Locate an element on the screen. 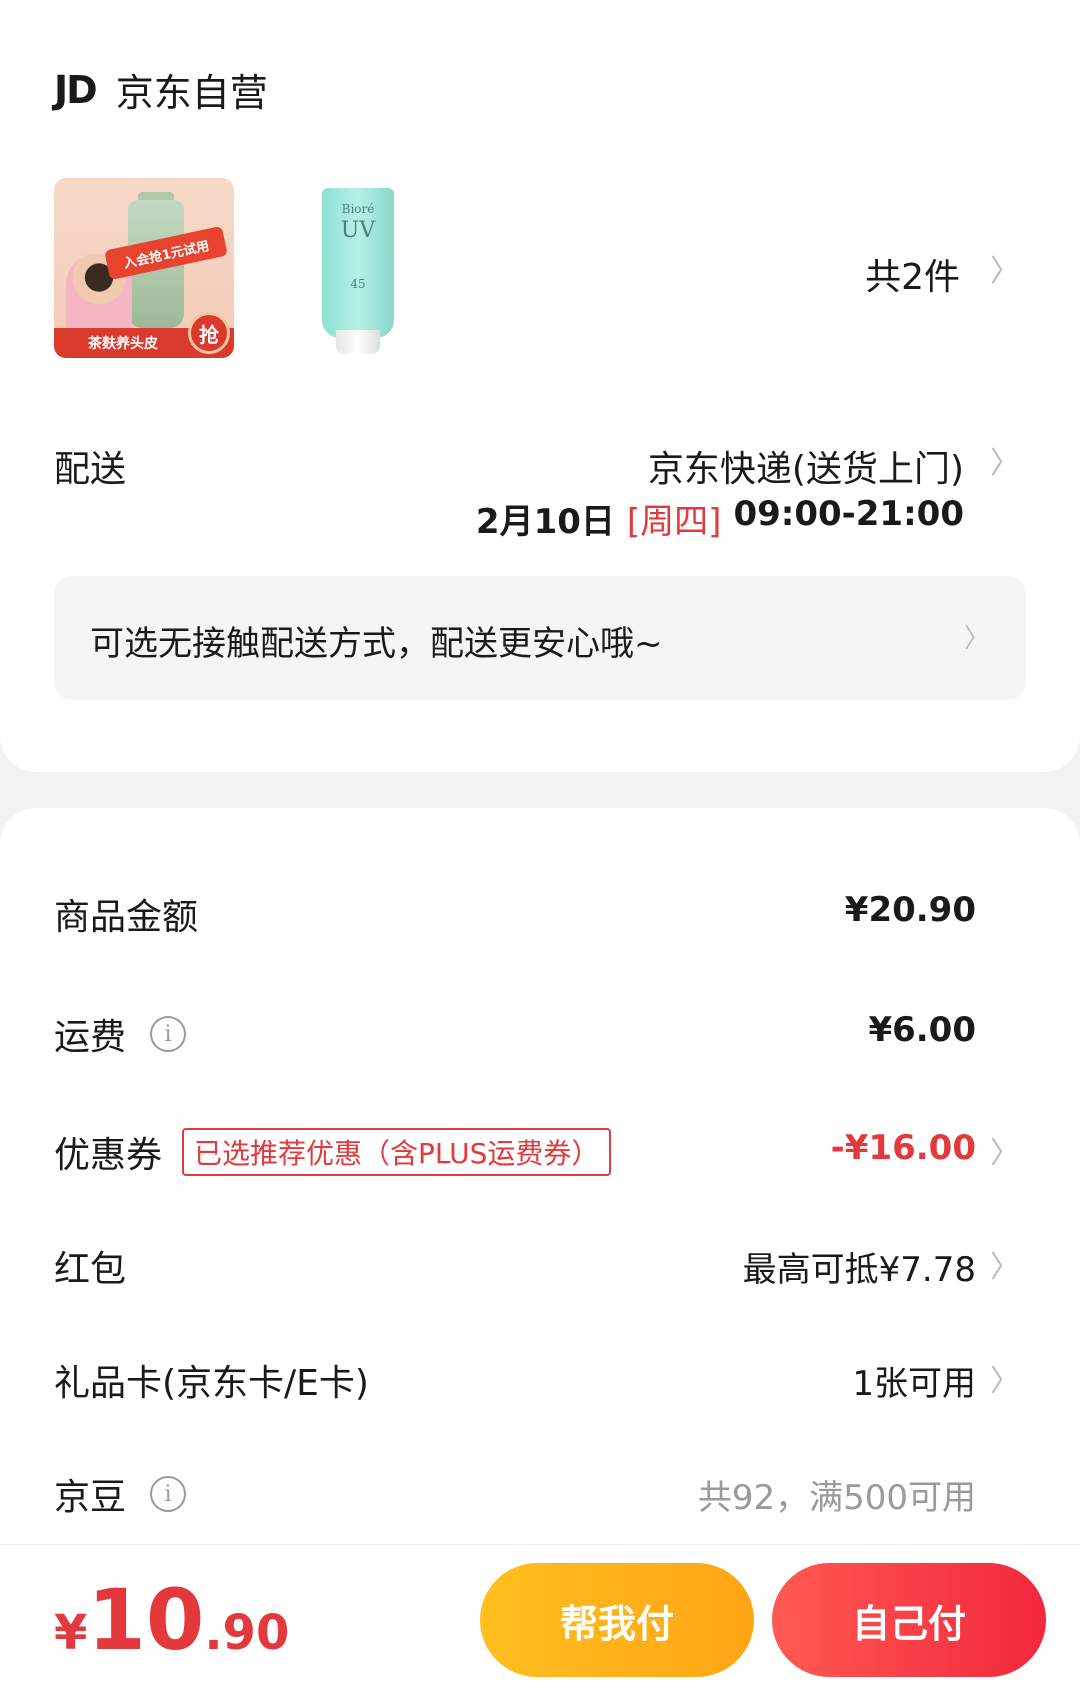 Image resolution: width=1080 pixels, height=1694 pixels. goods-amount-label: 商品金额 is located at coordinates (126, 914).